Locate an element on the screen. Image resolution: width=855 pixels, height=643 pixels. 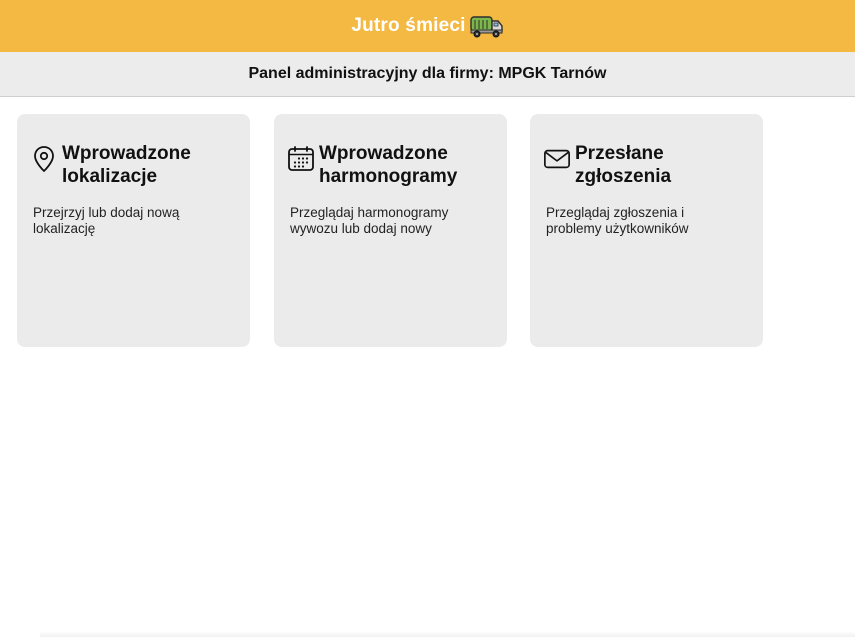
card-title: Wprowadzone harmonogramy is located at coordinates (388, 165).